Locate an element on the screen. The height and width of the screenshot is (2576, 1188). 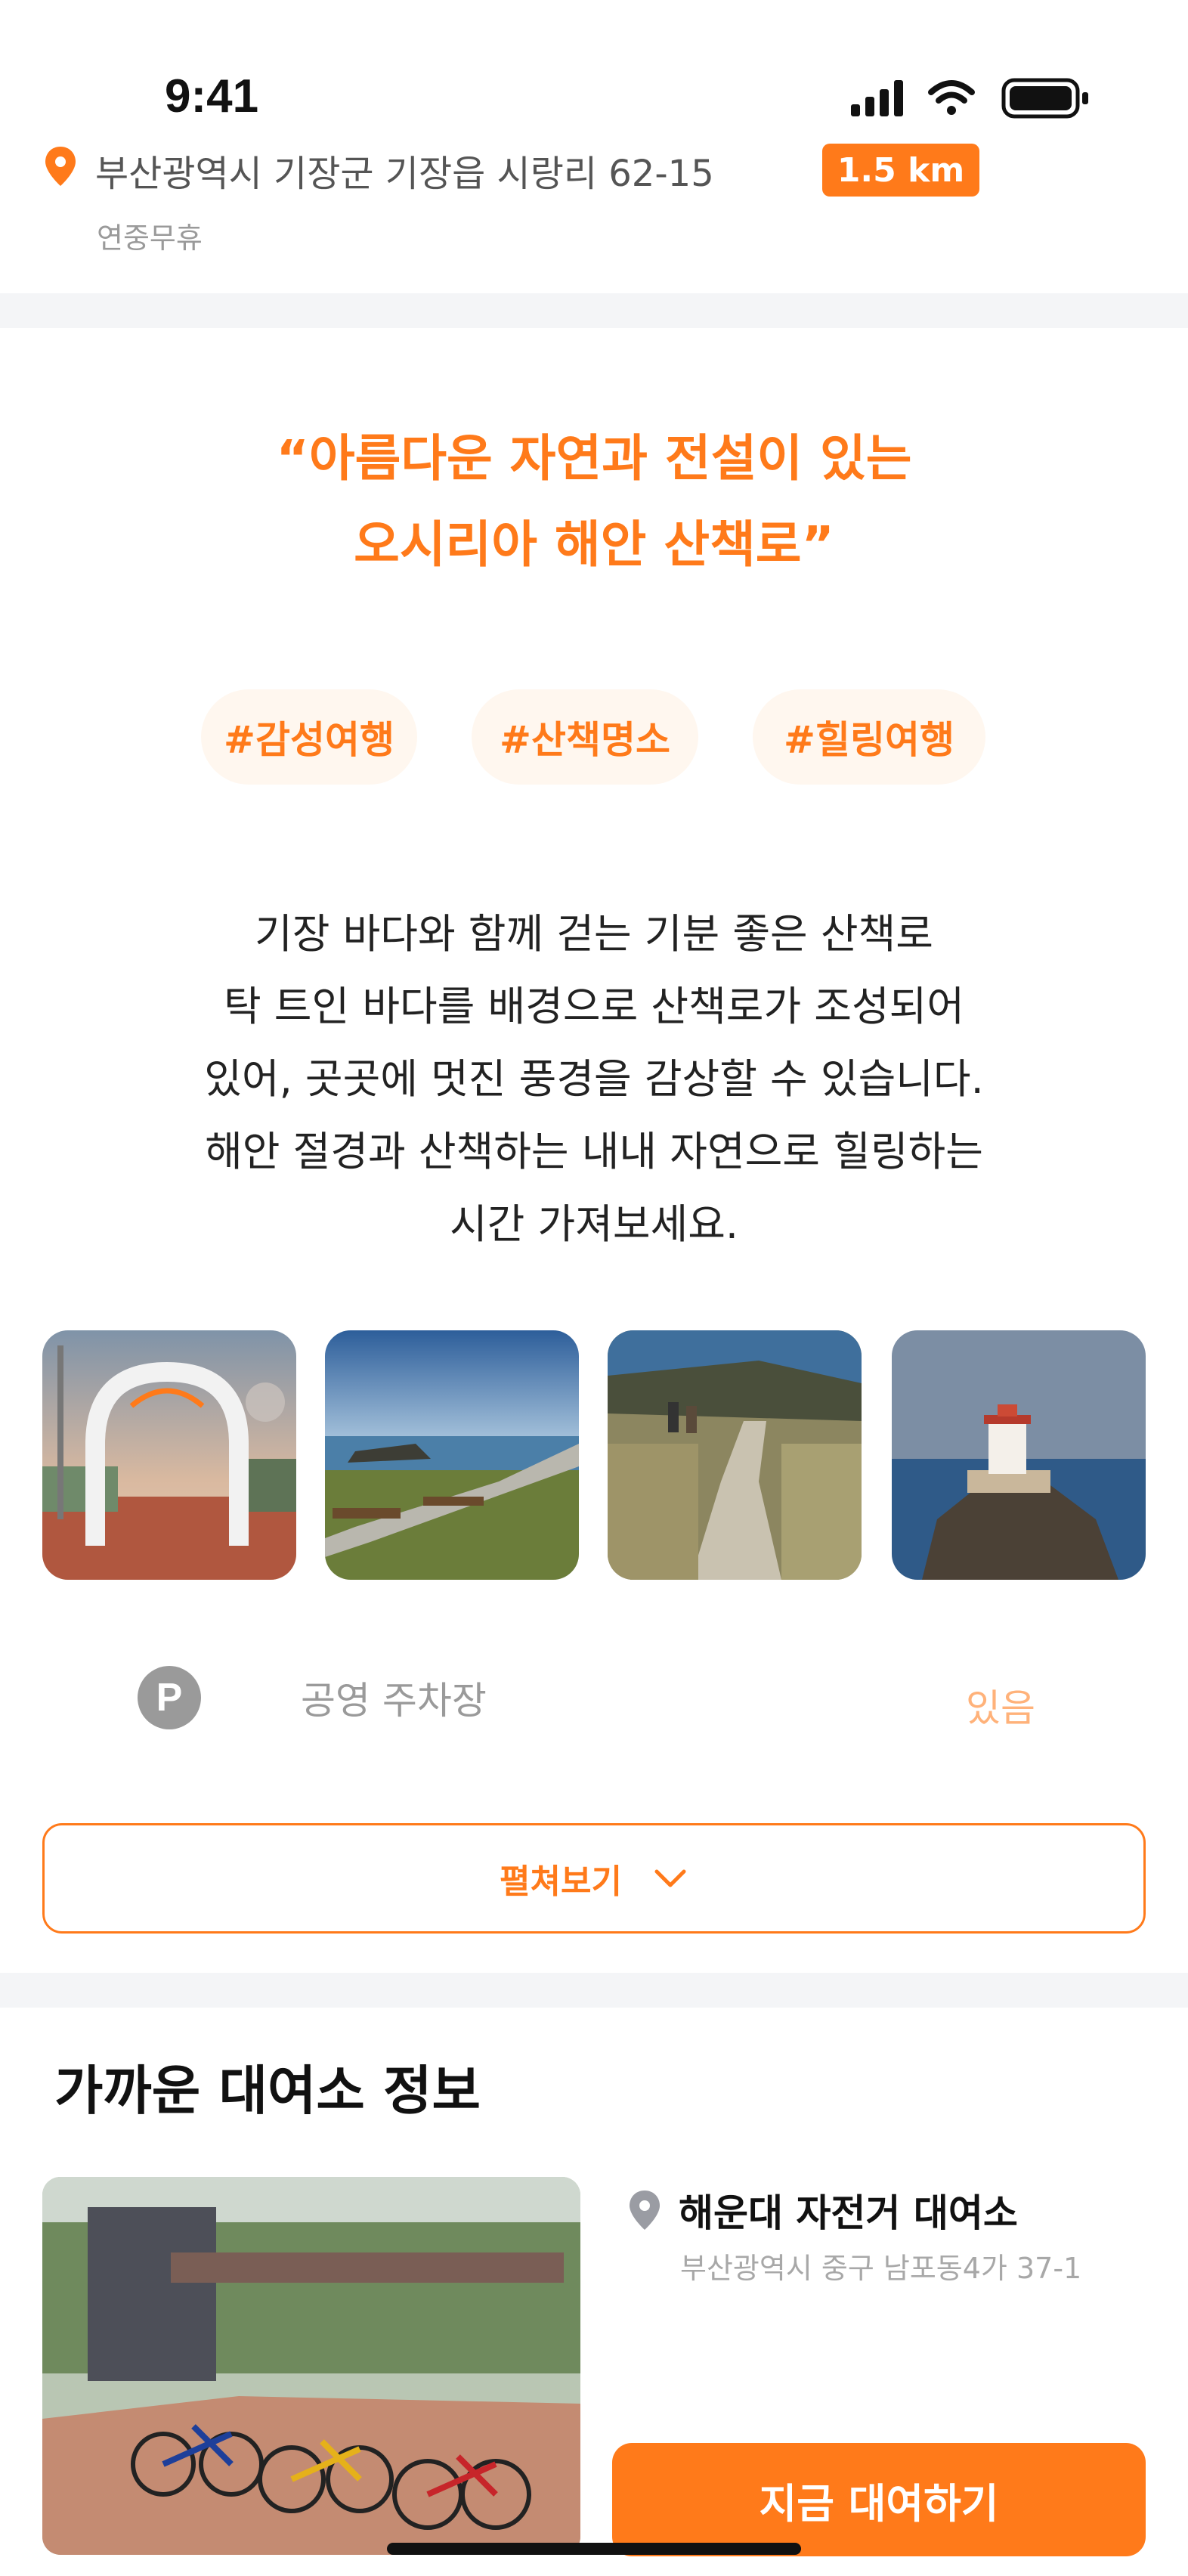
quote-line: “아름다운 자연과 전설이 있는 is located at coordinates (594, 458).